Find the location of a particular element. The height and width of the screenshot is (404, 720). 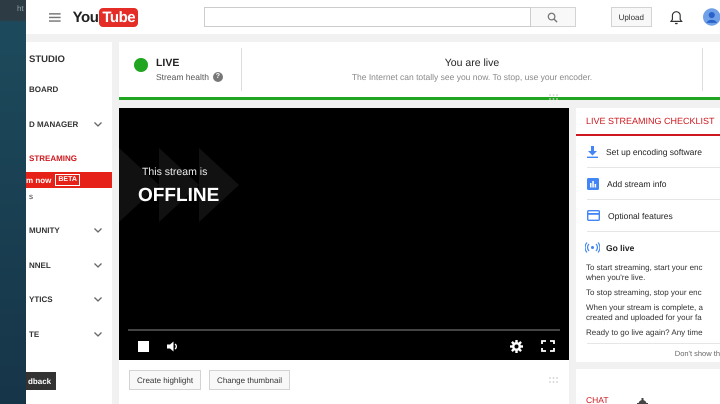

instruction-text: To stop streaming, stop your enc is located at coordinates (644, 293).